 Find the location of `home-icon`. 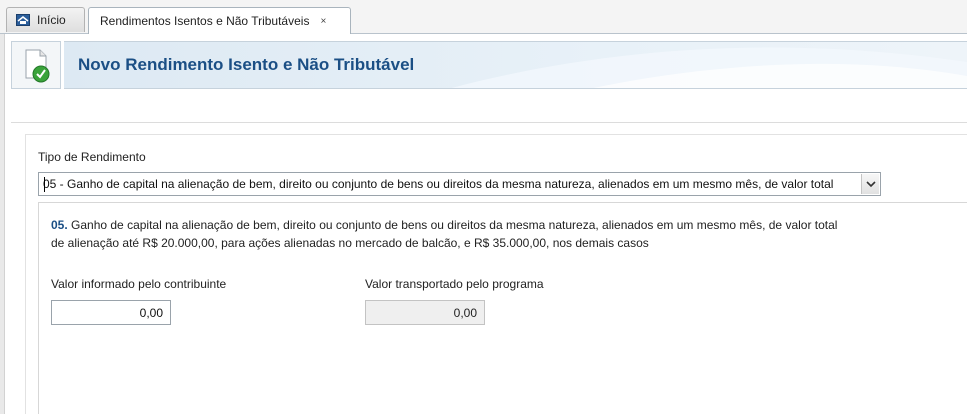

home-icon is located at coordinates (23, 20).